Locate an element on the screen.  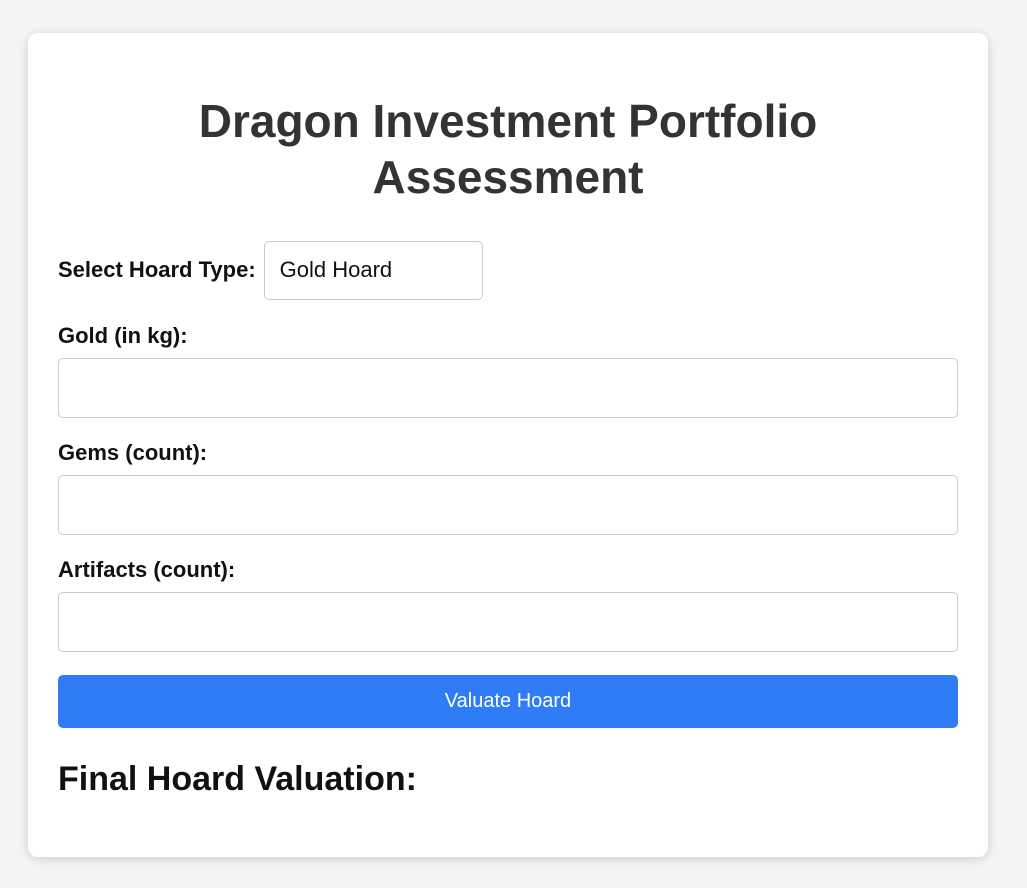
gems-label: Gems (count): is located at coordinates (133, 452).